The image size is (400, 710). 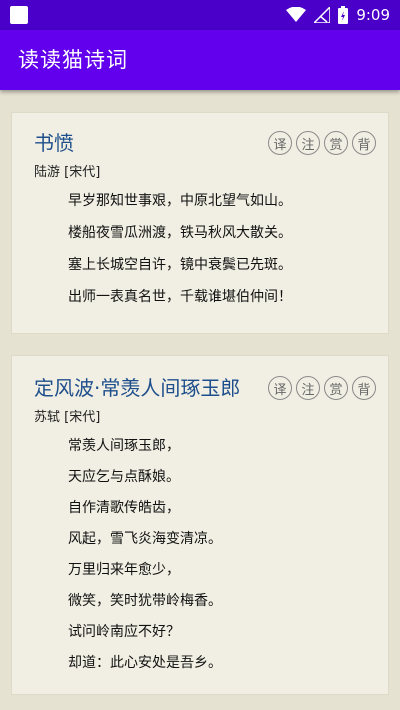 What do you see at coordinates (145, 663) in the screenshot?
I see `poem-line: 却道：此心安处是吾乡。` at bounding box center [145, 663].